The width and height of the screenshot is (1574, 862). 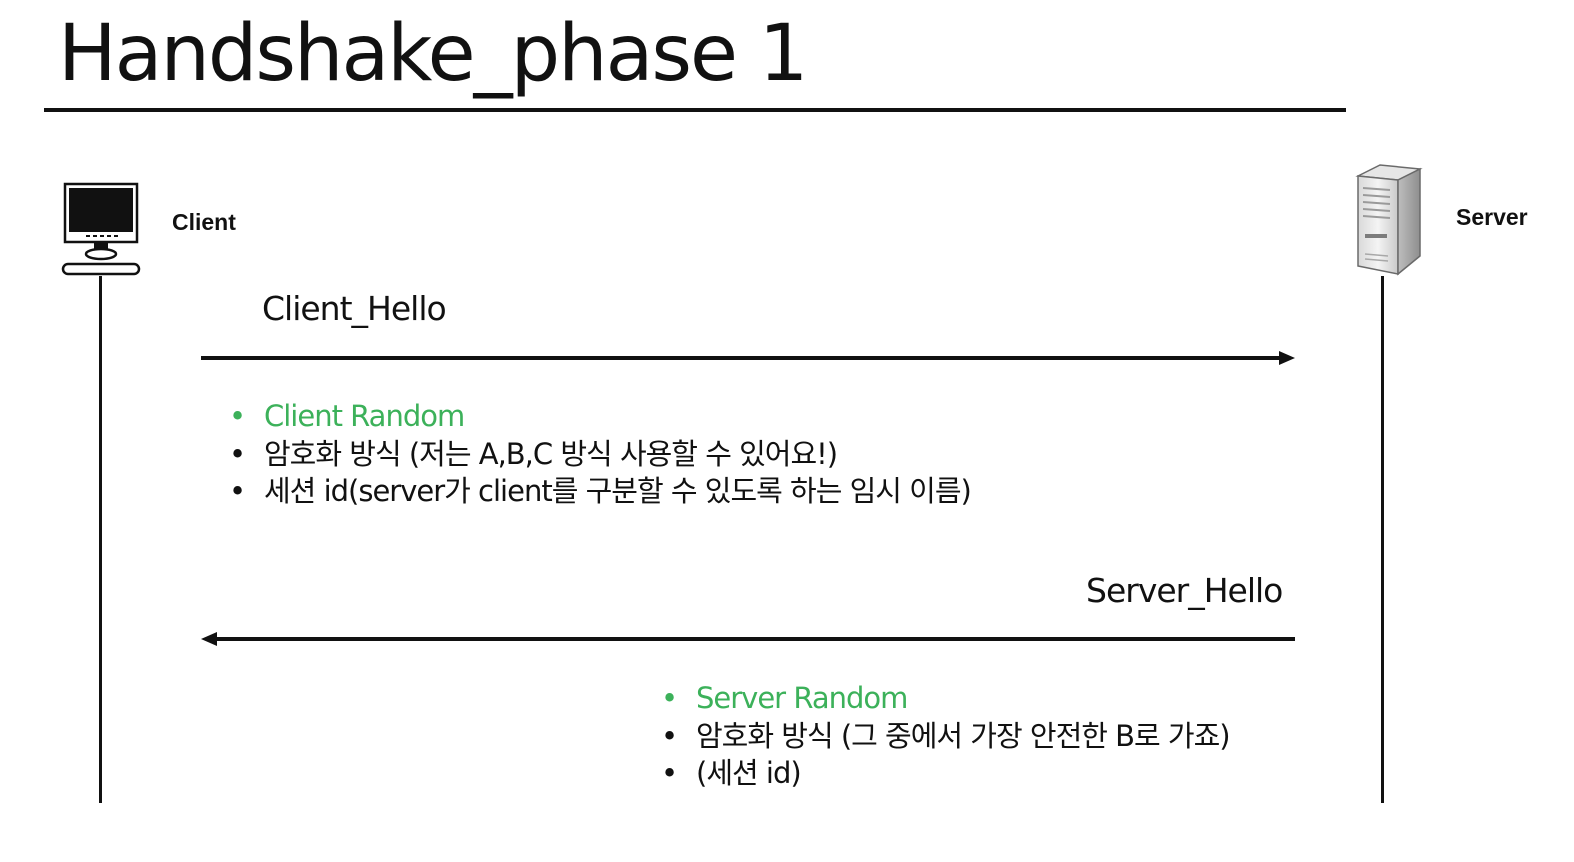 I want to click on title-underline, so click(x=695, y=110).